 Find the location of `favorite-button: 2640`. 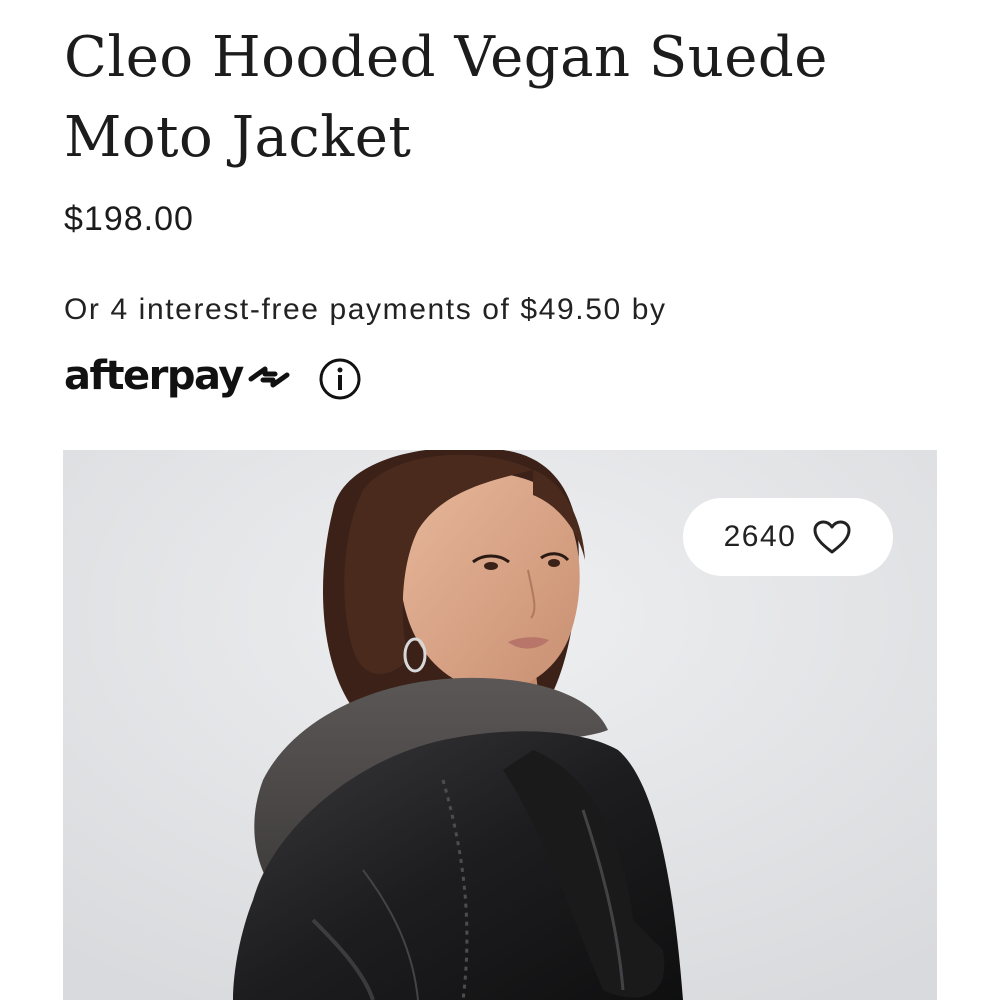

favorite-button: 2640 is located at coordinates (788, 537).